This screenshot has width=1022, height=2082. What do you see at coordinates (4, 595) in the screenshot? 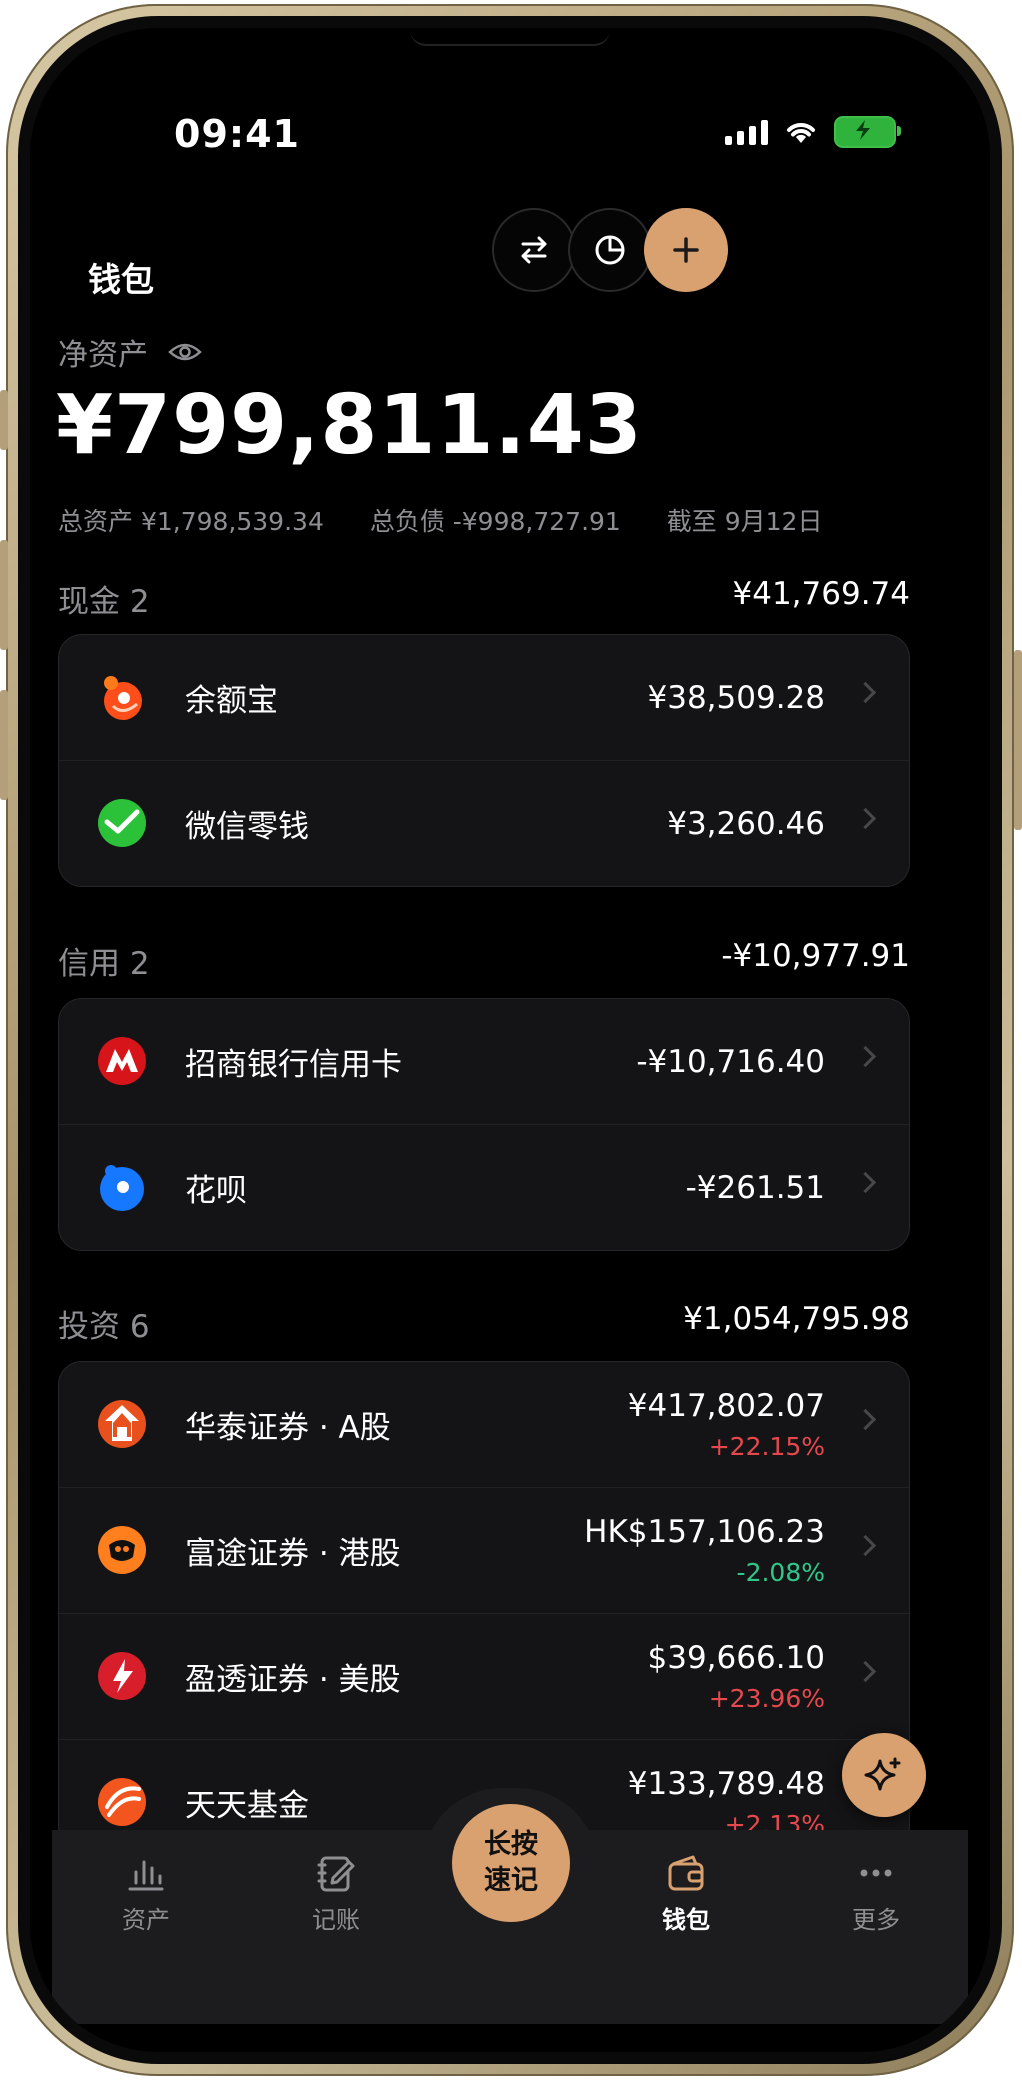
I see `volume-up-button` at bounding box center [4, 595].